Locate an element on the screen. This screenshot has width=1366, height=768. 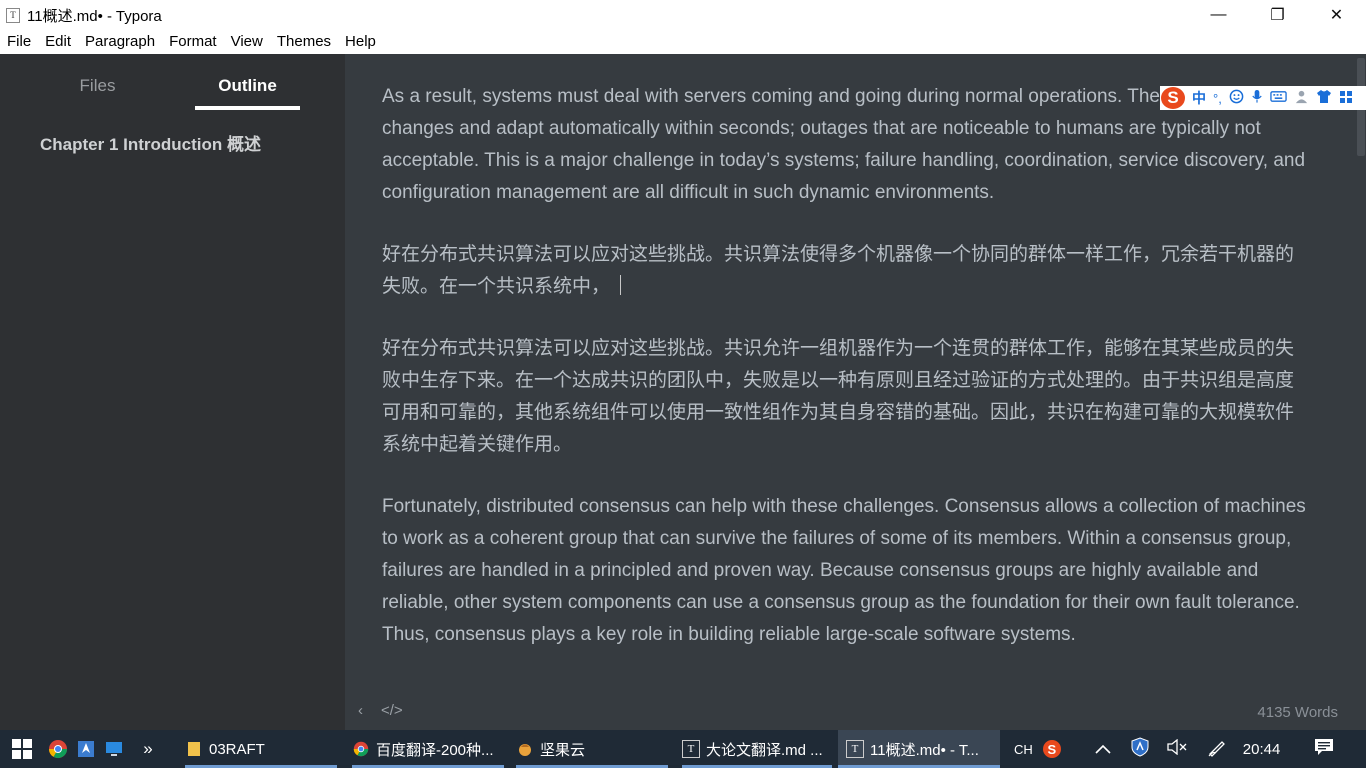
app-pin-icon is located at coordinates (86, 749).